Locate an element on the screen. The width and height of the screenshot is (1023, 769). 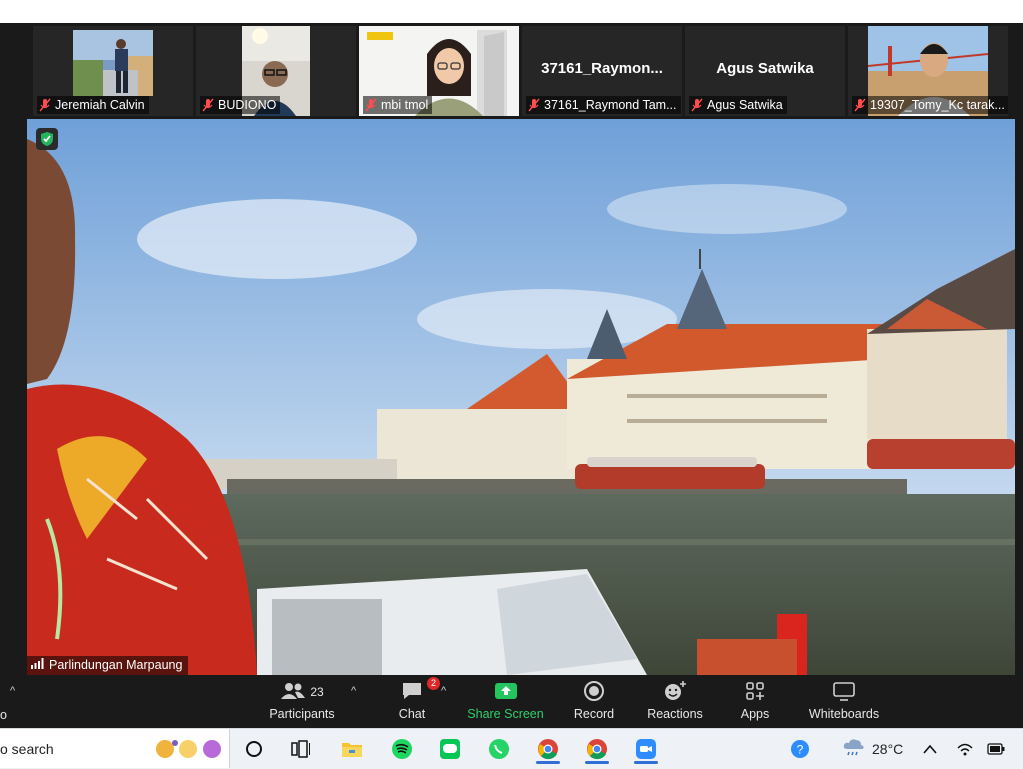
weather-widget: 28°C is located at coordinates (872, 748).